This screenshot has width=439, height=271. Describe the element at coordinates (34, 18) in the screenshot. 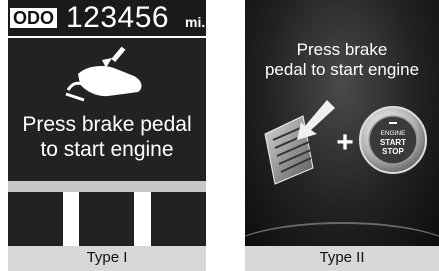

I see `odometer-badge: ODO` at that location.